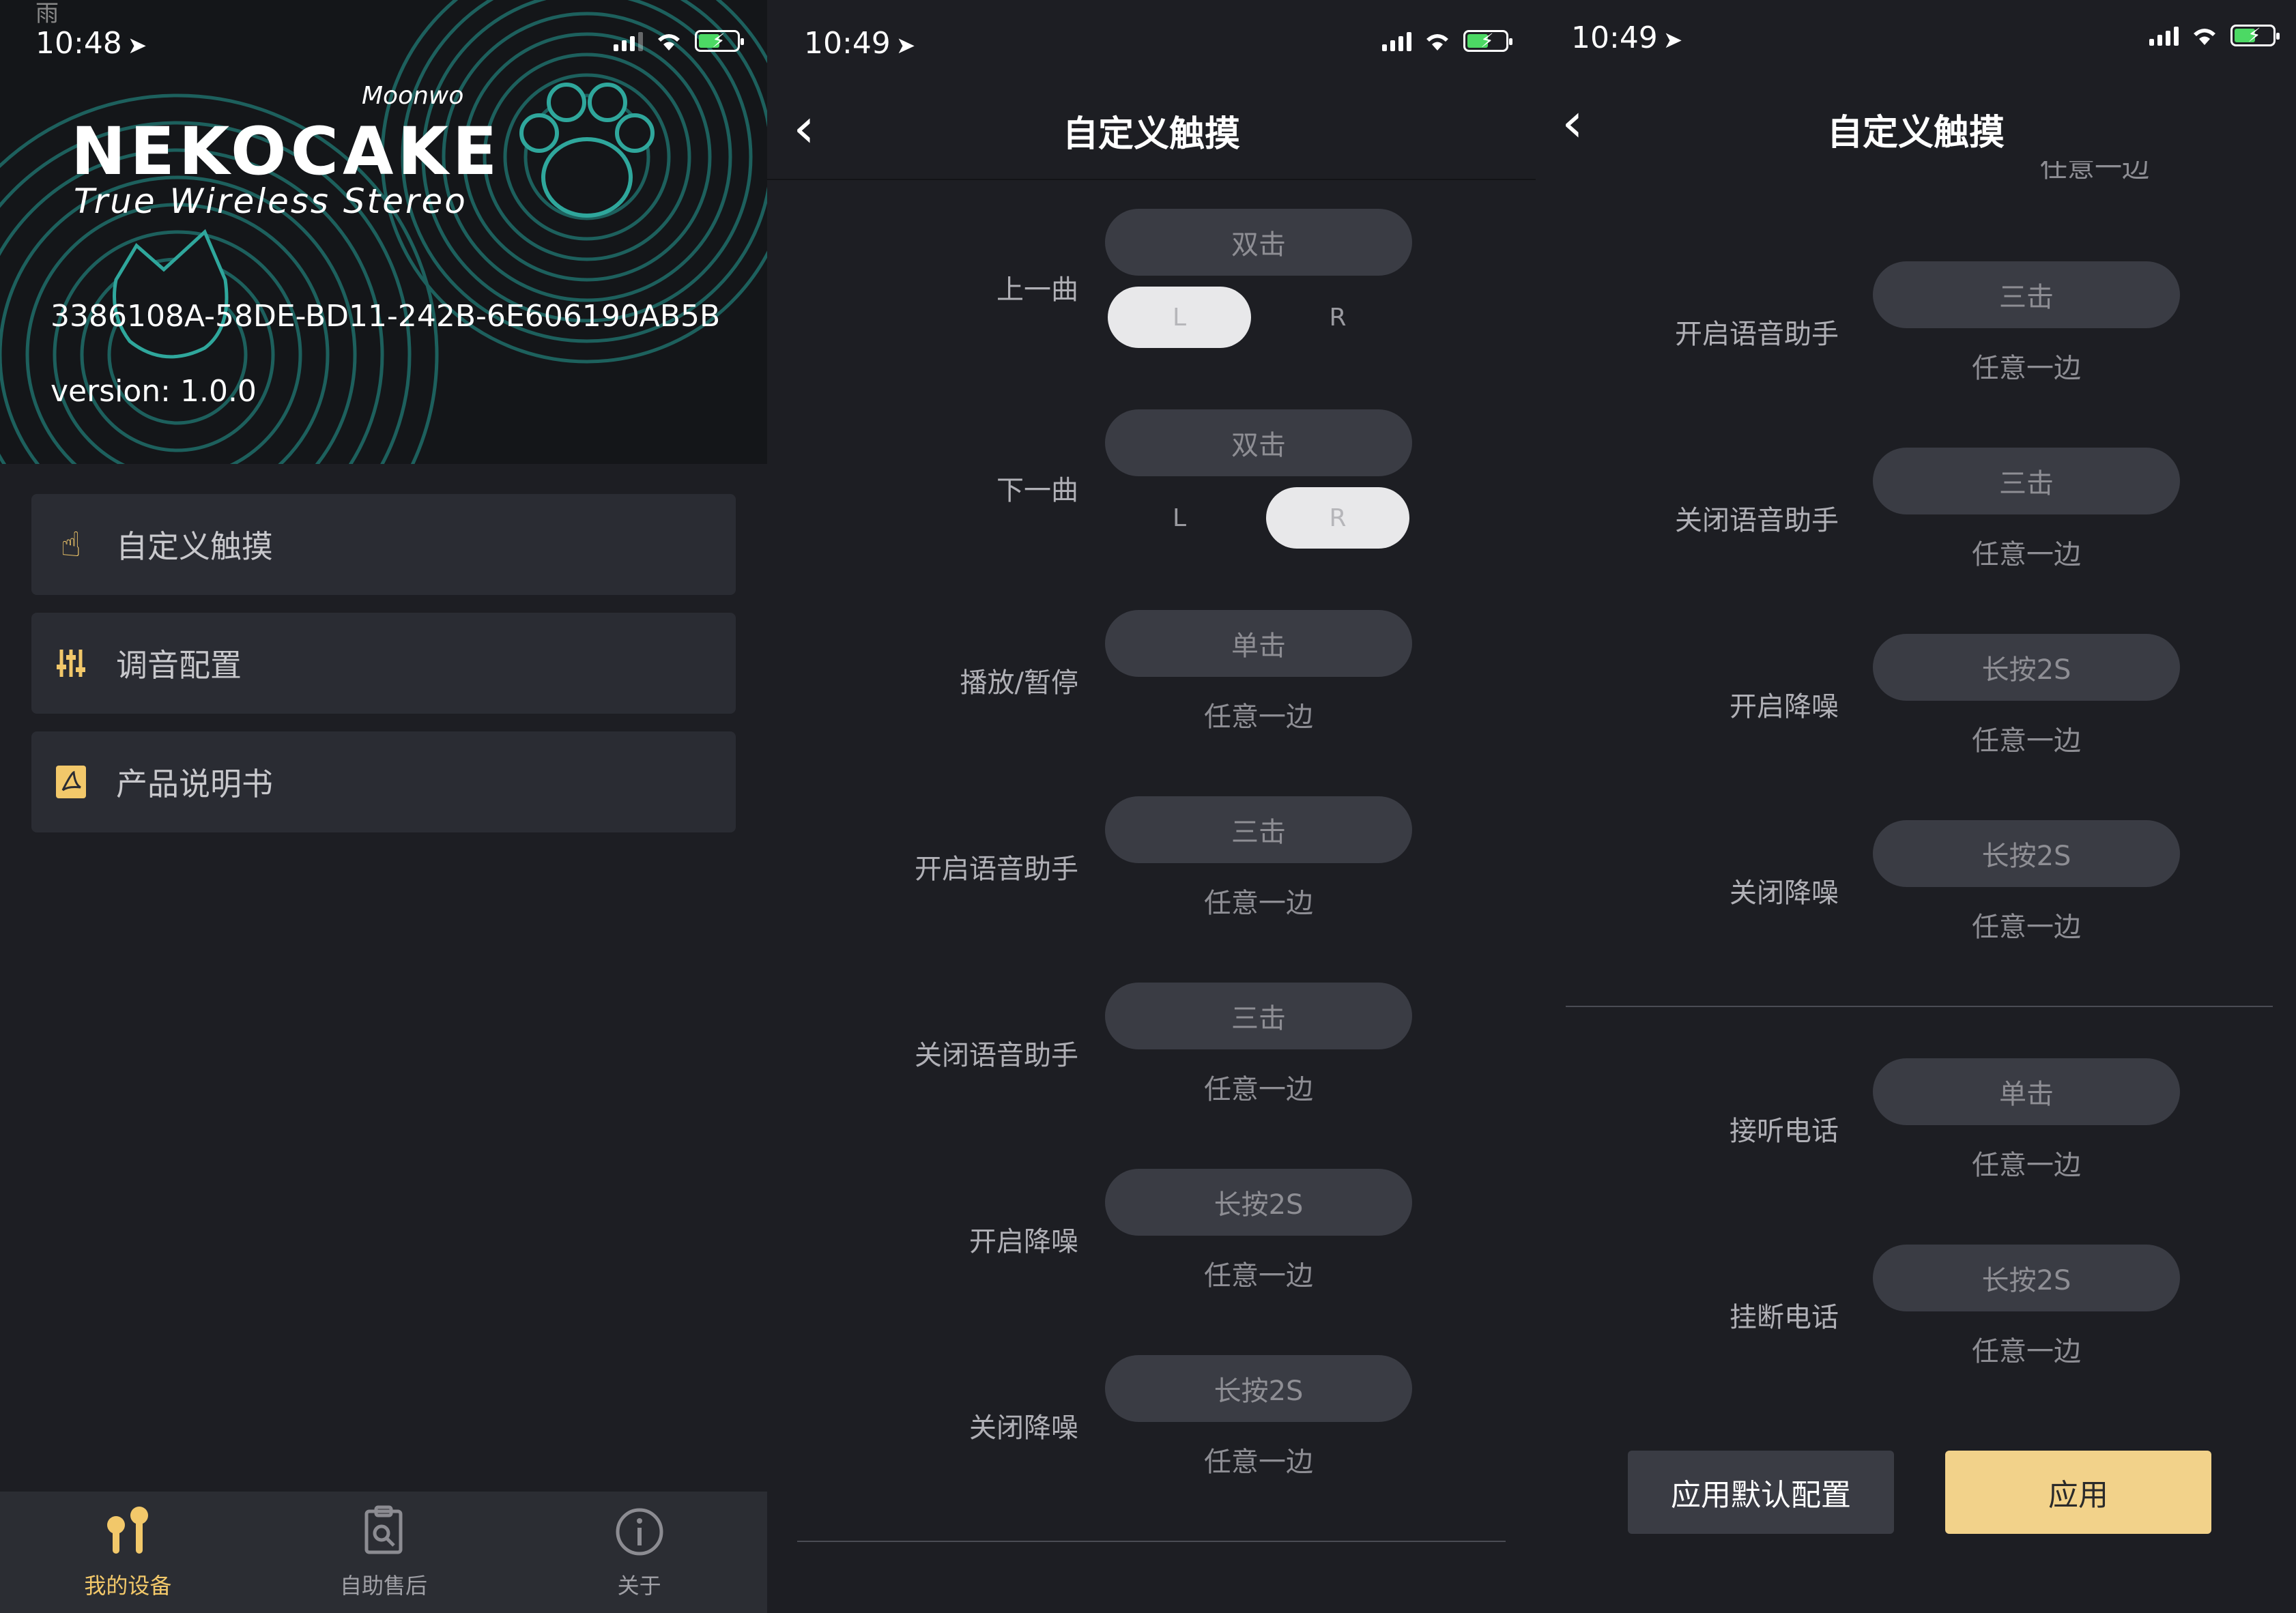 Image resolution: width=2296 pixels, height=1613 pixels. I want to click on tab-label: 我的设备, so click(128, 1586).